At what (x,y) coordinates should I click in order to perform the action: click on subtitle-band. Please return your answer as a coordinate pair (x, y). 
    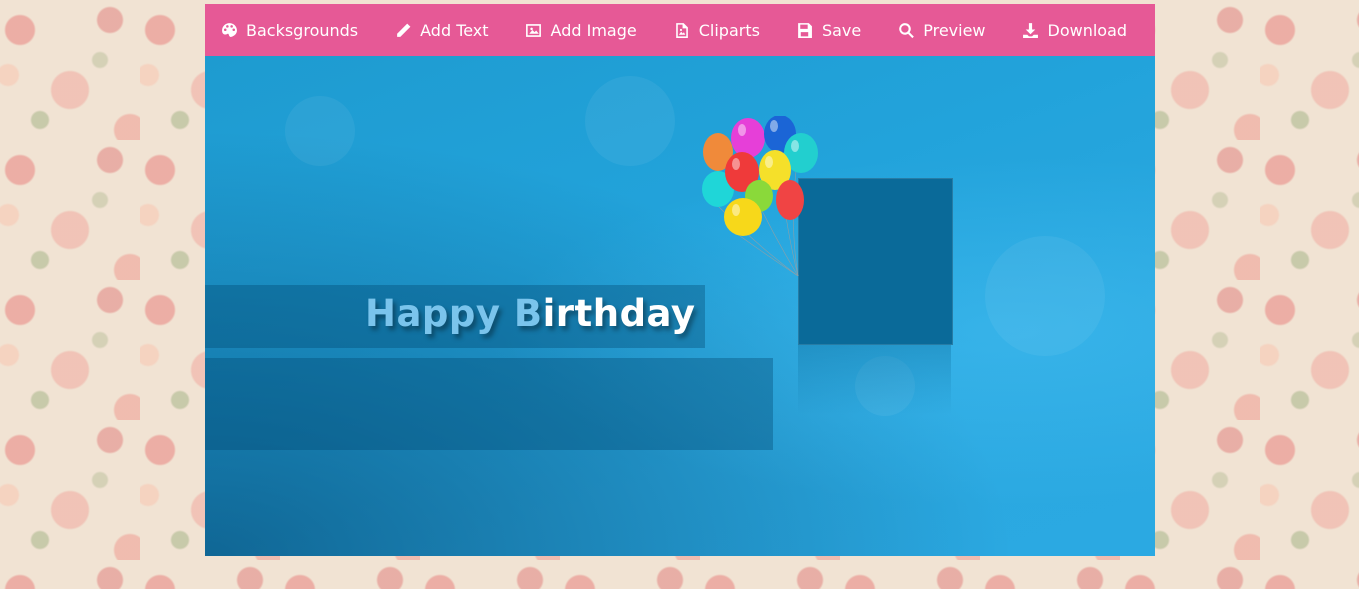
    Looking at the image, I should click on (489, 404).